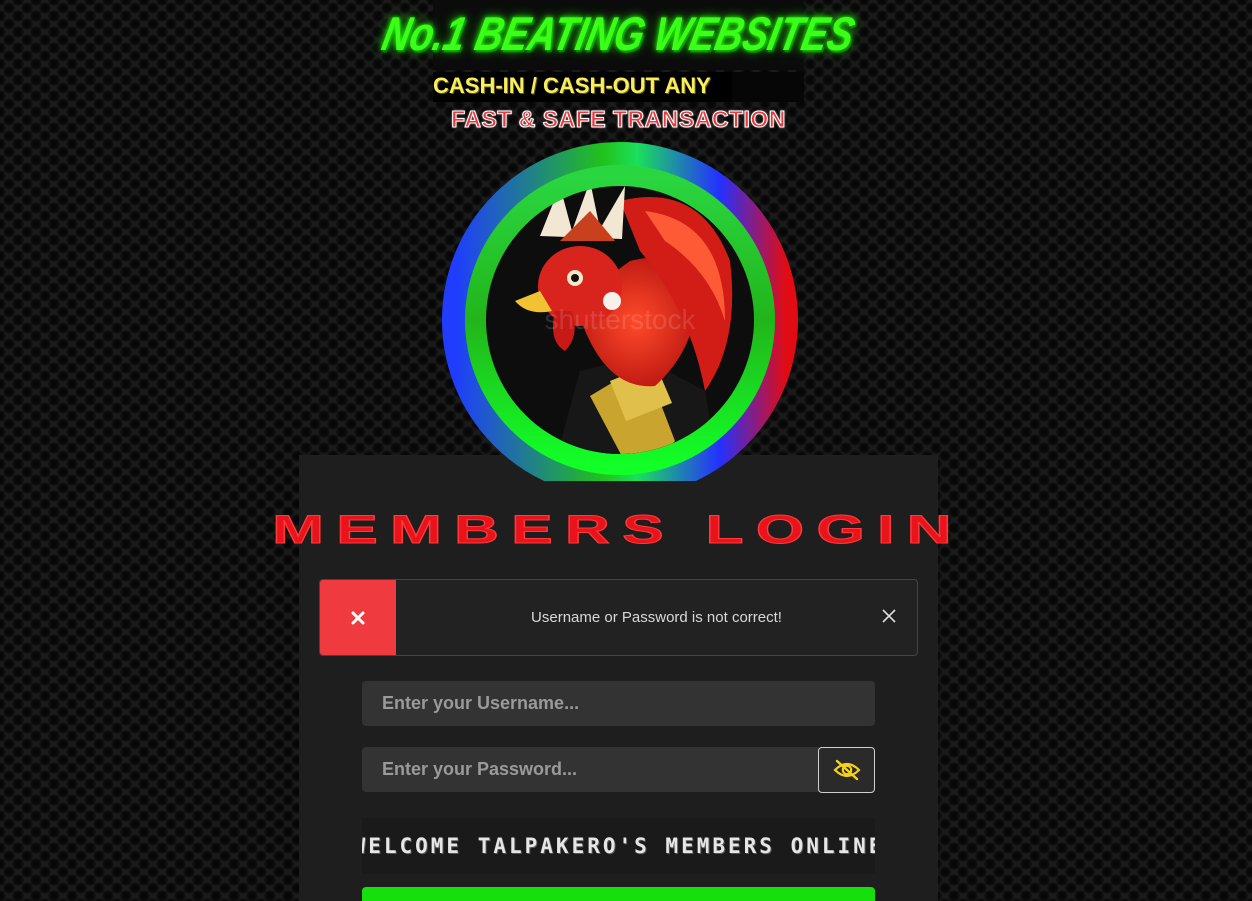 This screenshot has width=1252, height=901. I want to click on password-input, so click(590, 769).